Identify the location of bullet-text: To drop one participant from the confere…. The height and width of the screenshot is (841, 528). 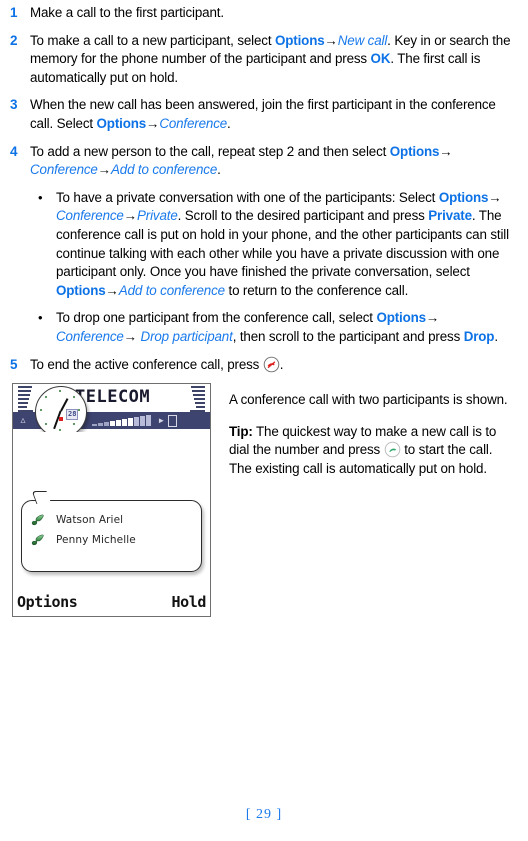
(286, 327).